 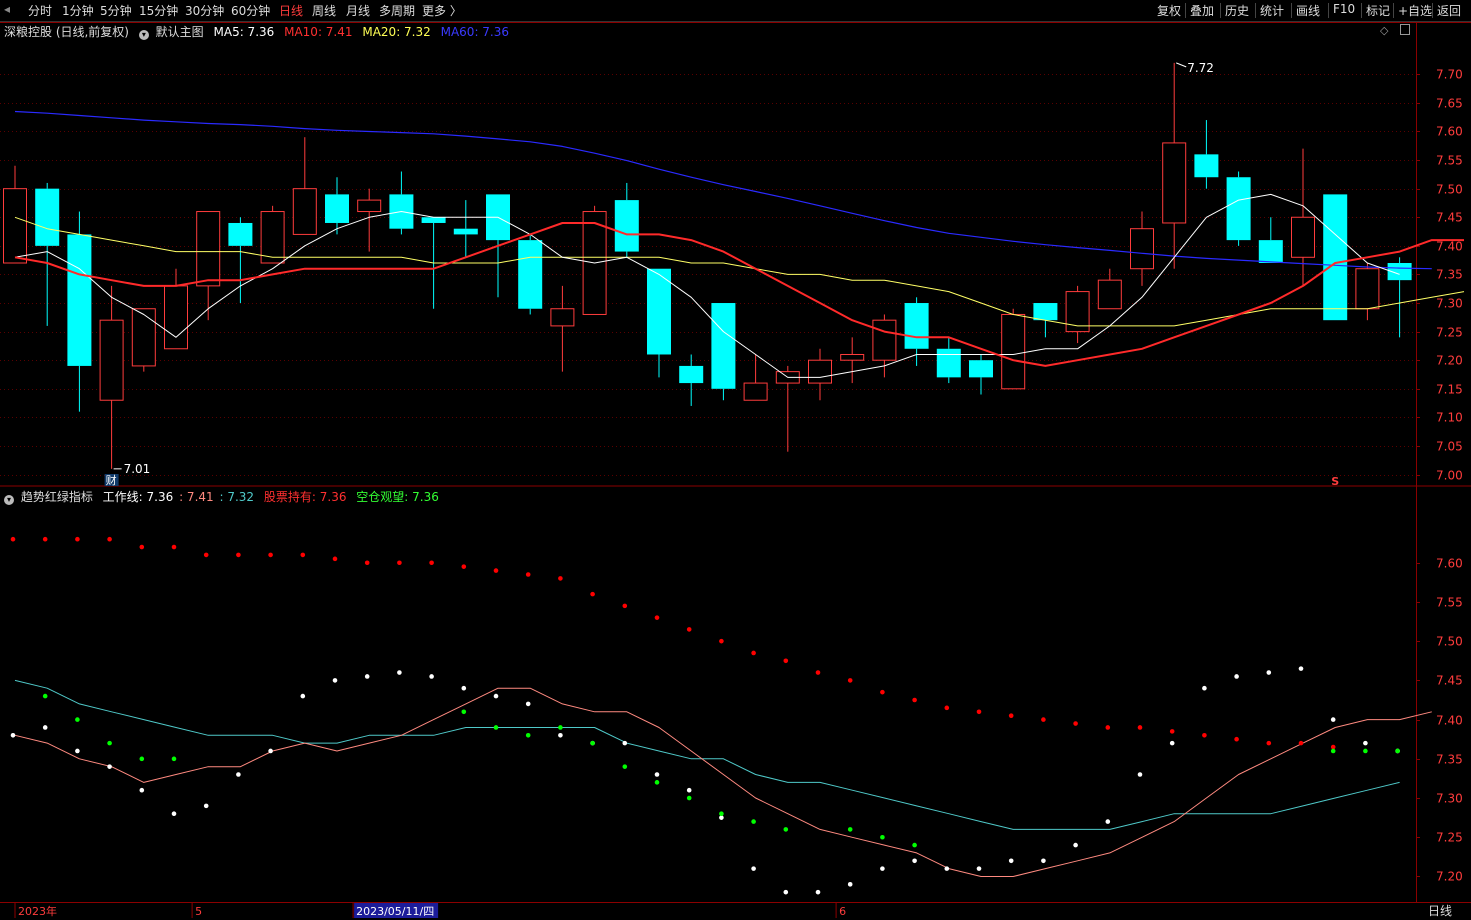 What do you see at coordinates (66, 32) in the screenshot?
I see `stock-name-label: 深粮控股 (日线,前复权)` at bounding box center [66, 32].